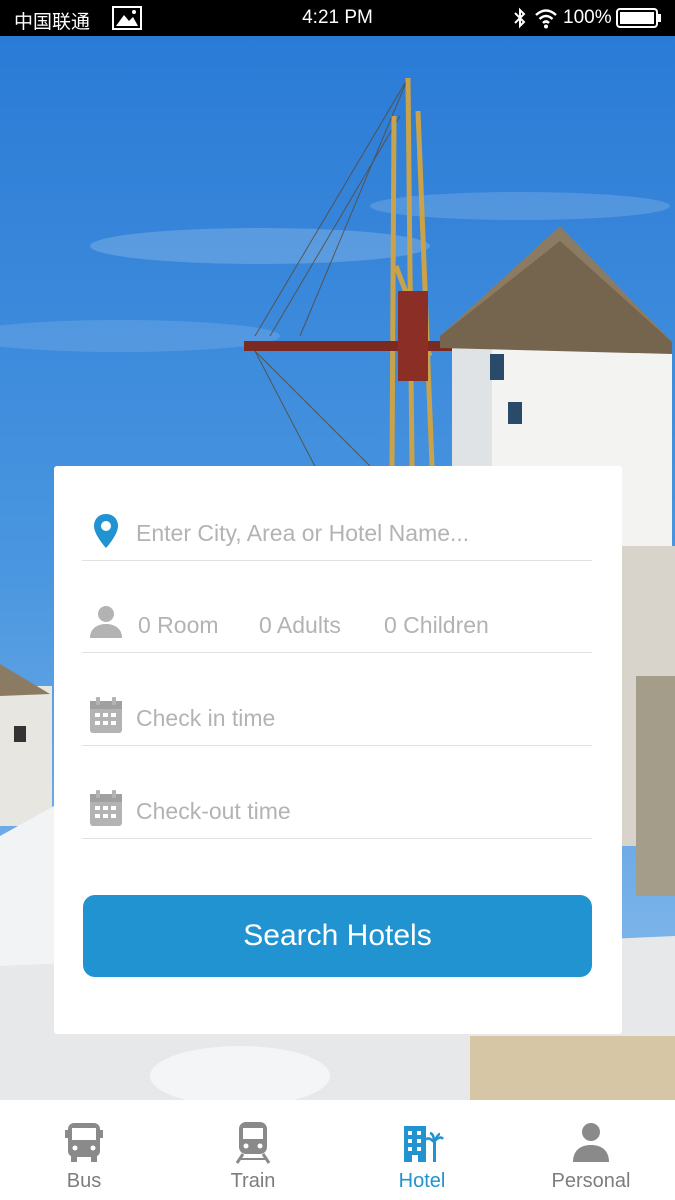  I want to click on wifi-icon, so click(546, 19).